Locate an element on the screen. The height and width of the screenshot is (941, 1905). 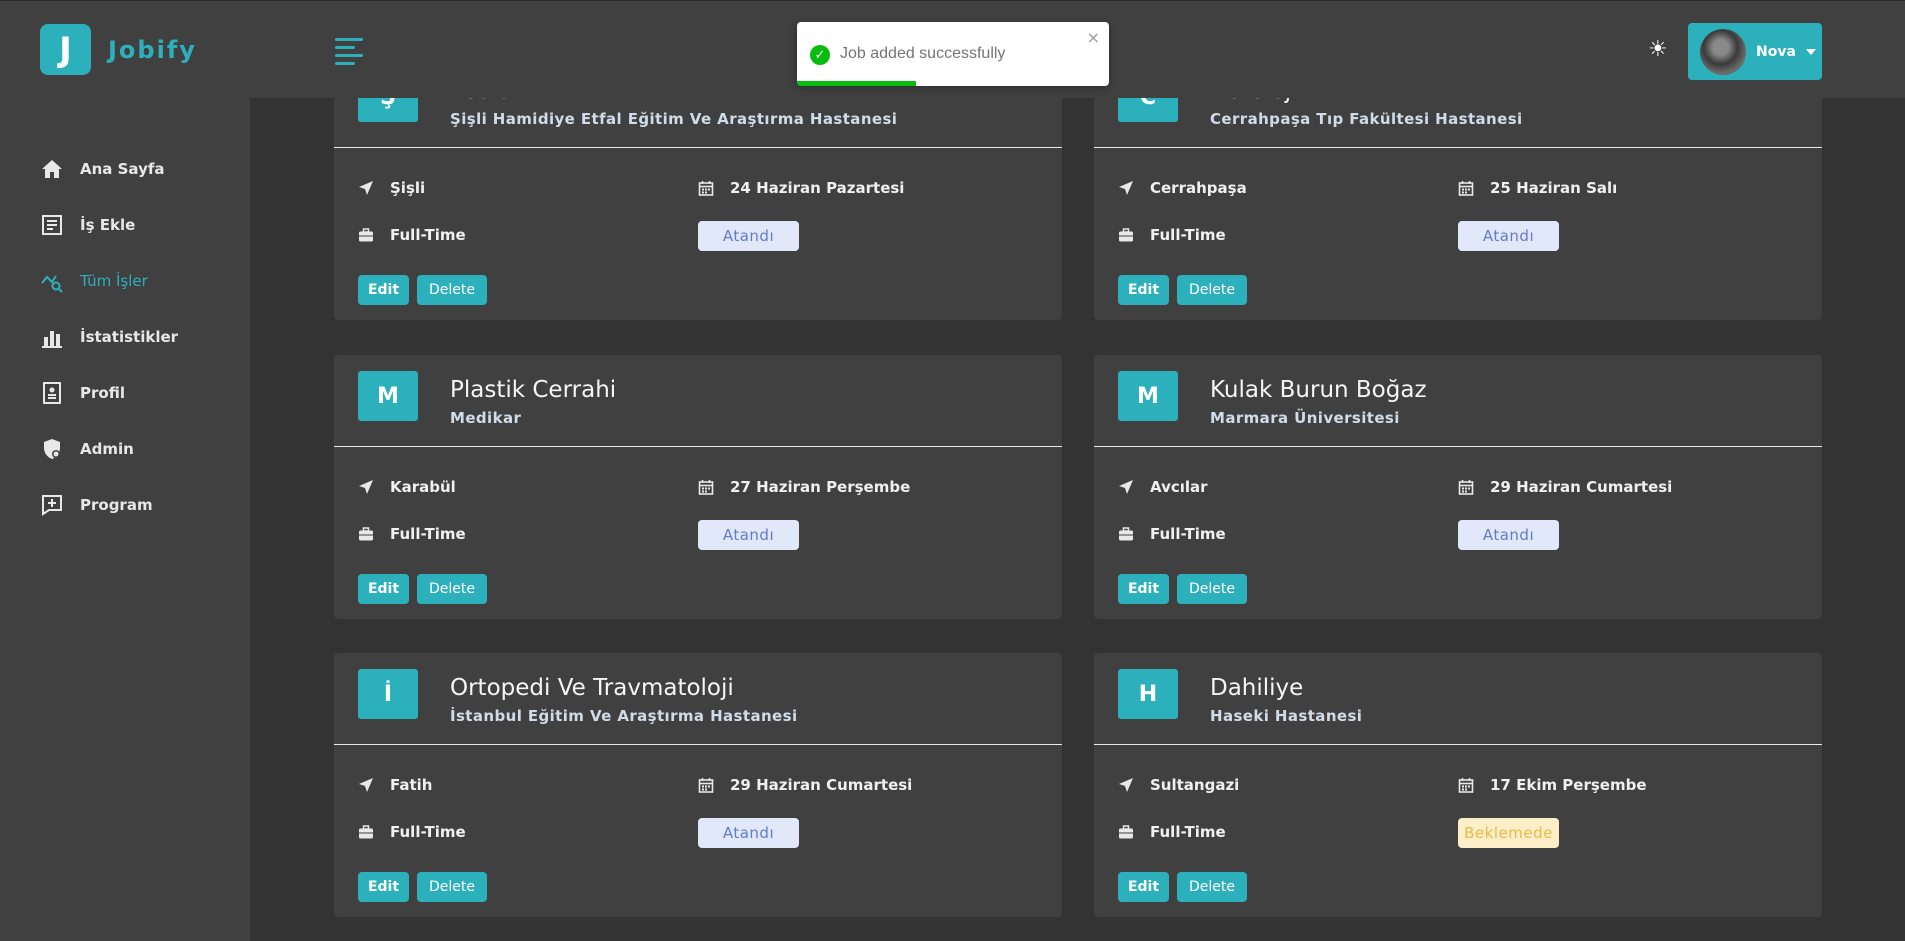
sidebar-item-label: Tüm İşler is located at coordinates (114, 281).